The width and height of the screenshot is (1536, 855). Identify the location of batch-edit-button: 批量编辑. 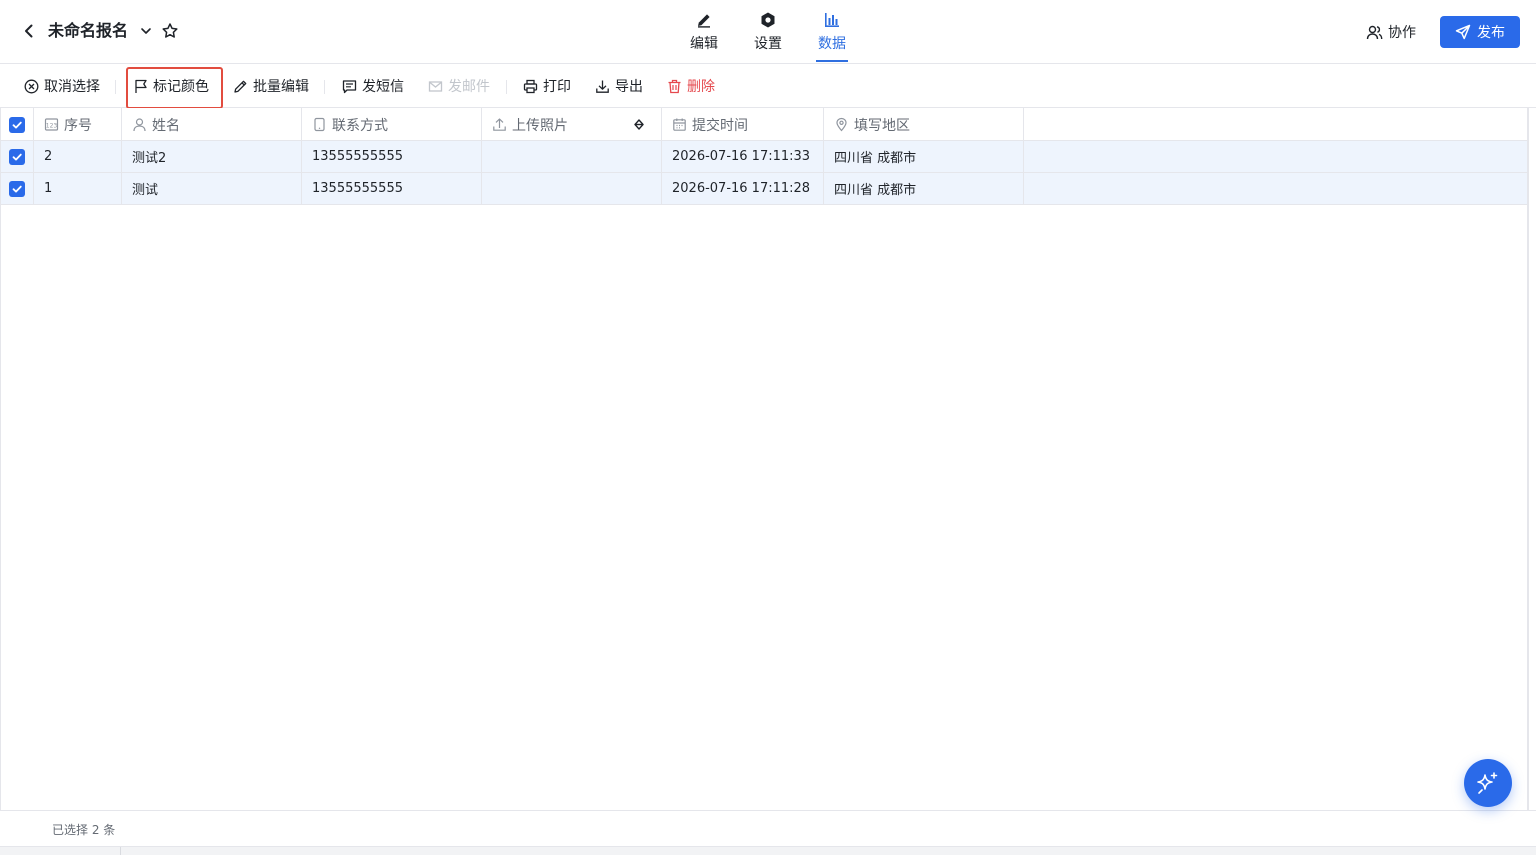
(271, 86).